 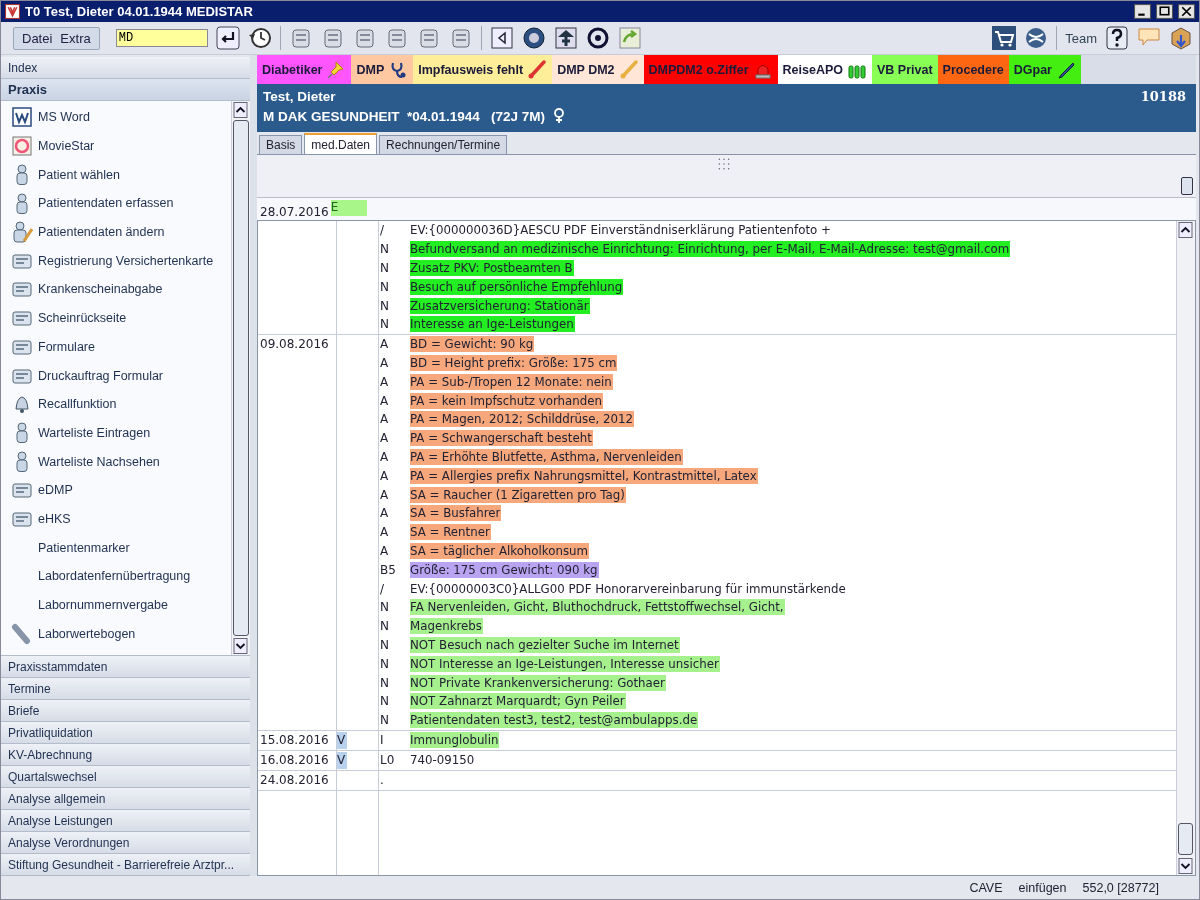 I want to click on sidebar-item: Labordatenfernübertragung, so click(x=116, y=576).